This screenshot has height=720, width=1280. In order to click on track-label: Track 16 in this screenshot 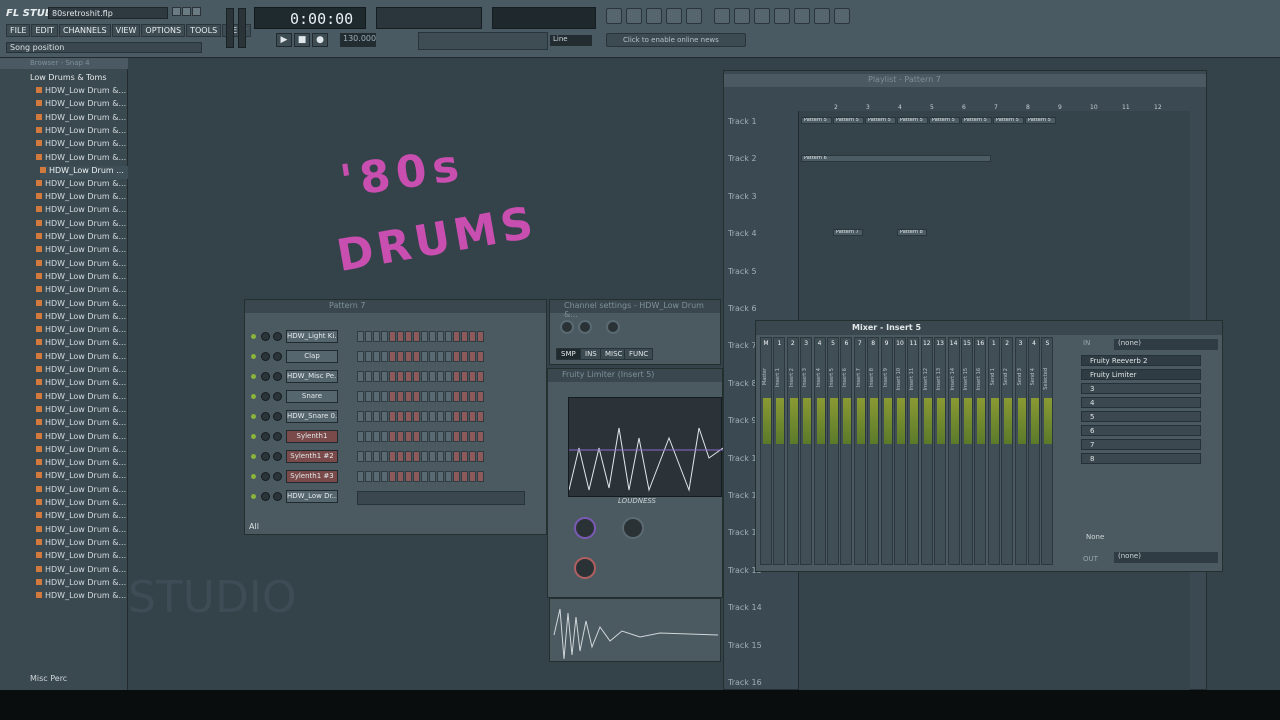, I will do `click(745, 682)`.